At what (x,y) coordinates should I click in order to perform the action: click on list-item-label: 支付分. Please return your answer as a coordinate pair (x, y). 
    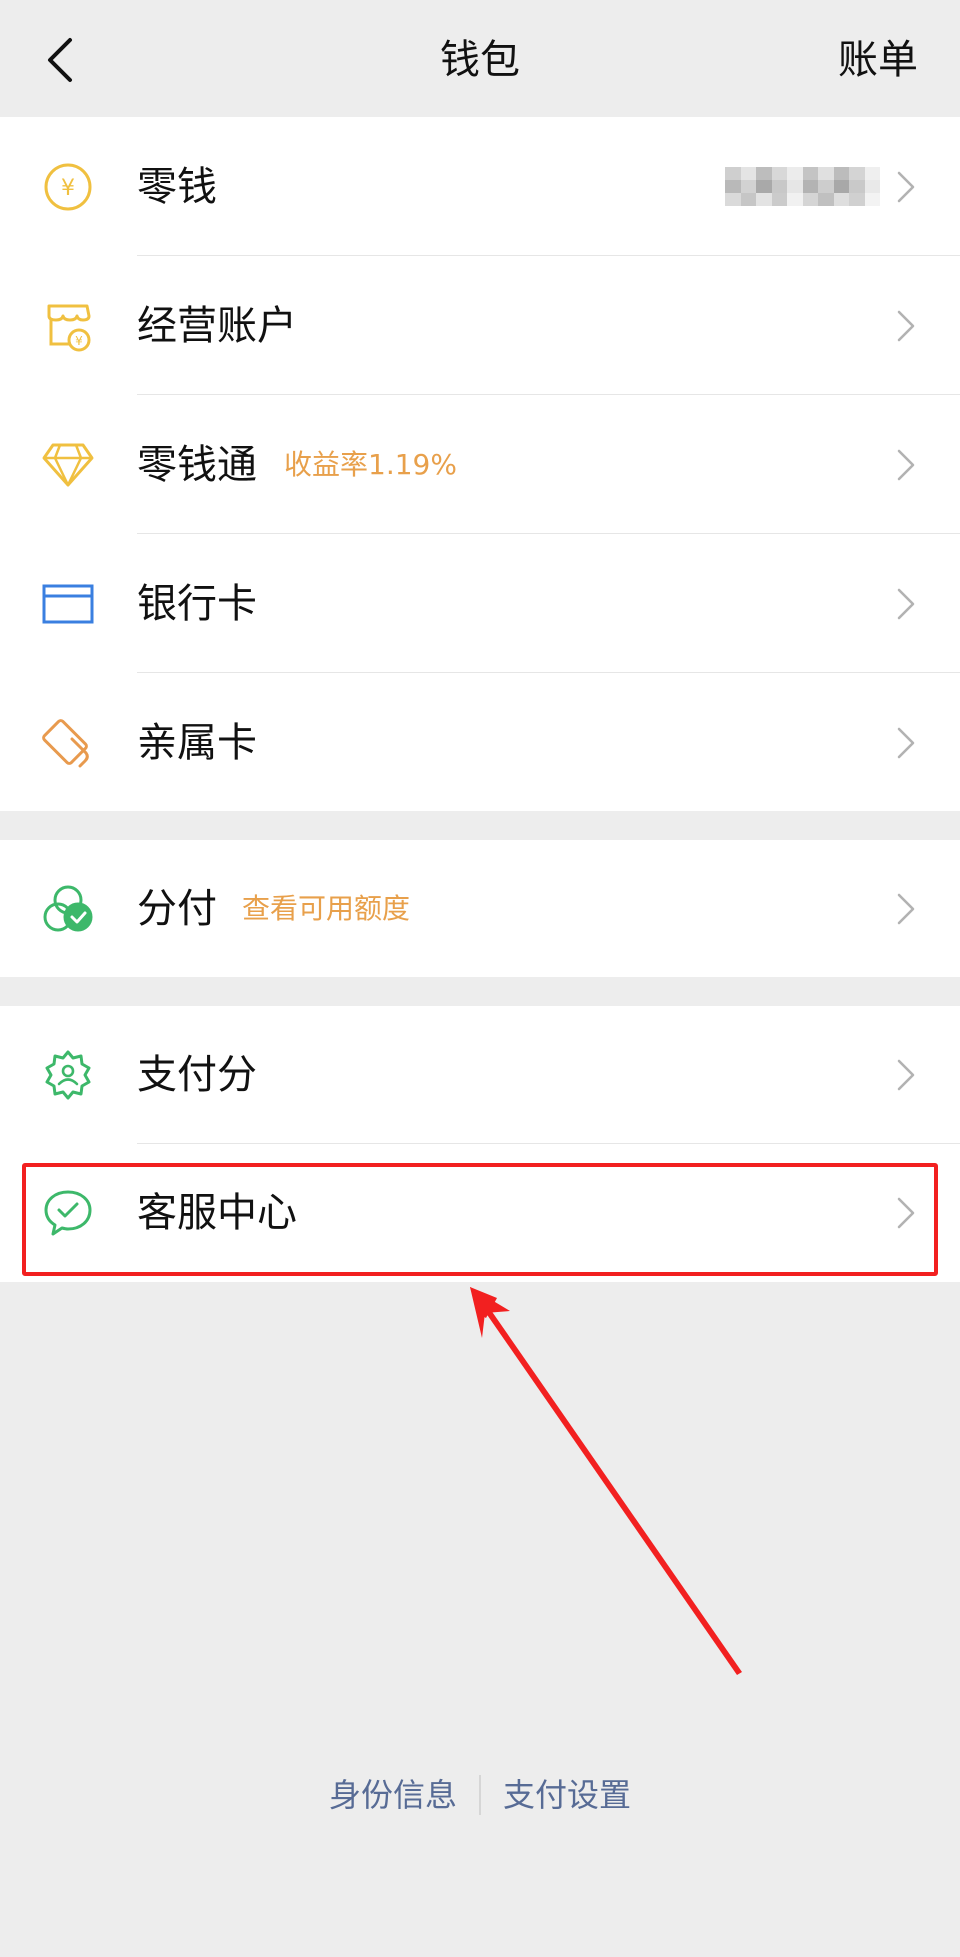
    Looking at the image, I should click on (197, 1075).